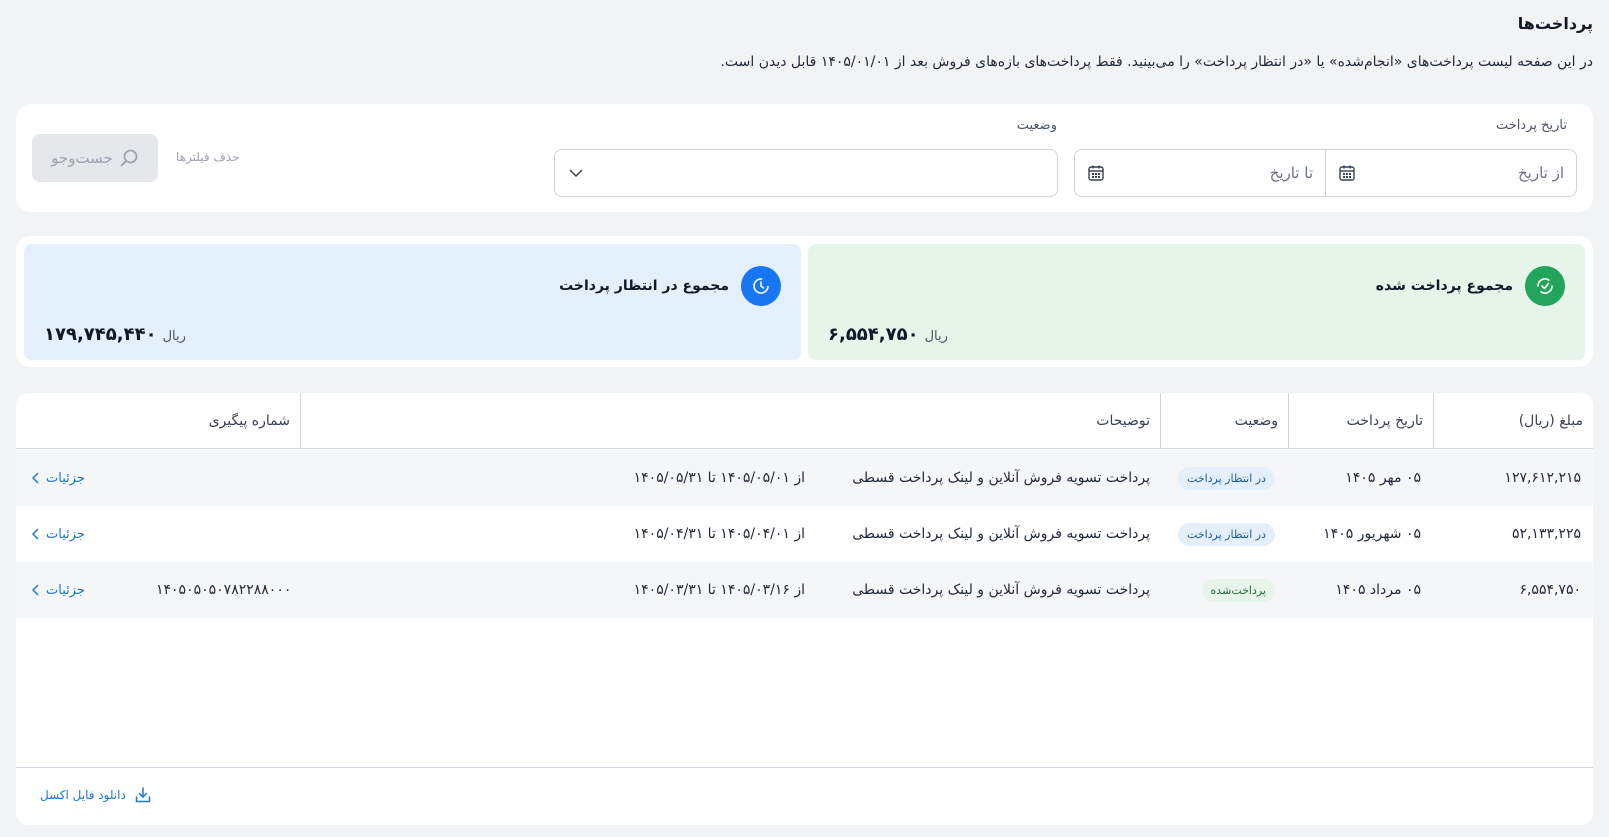  I want to click on date-range-input: از تاریخ تا تاریخ, so click(1325, 173).